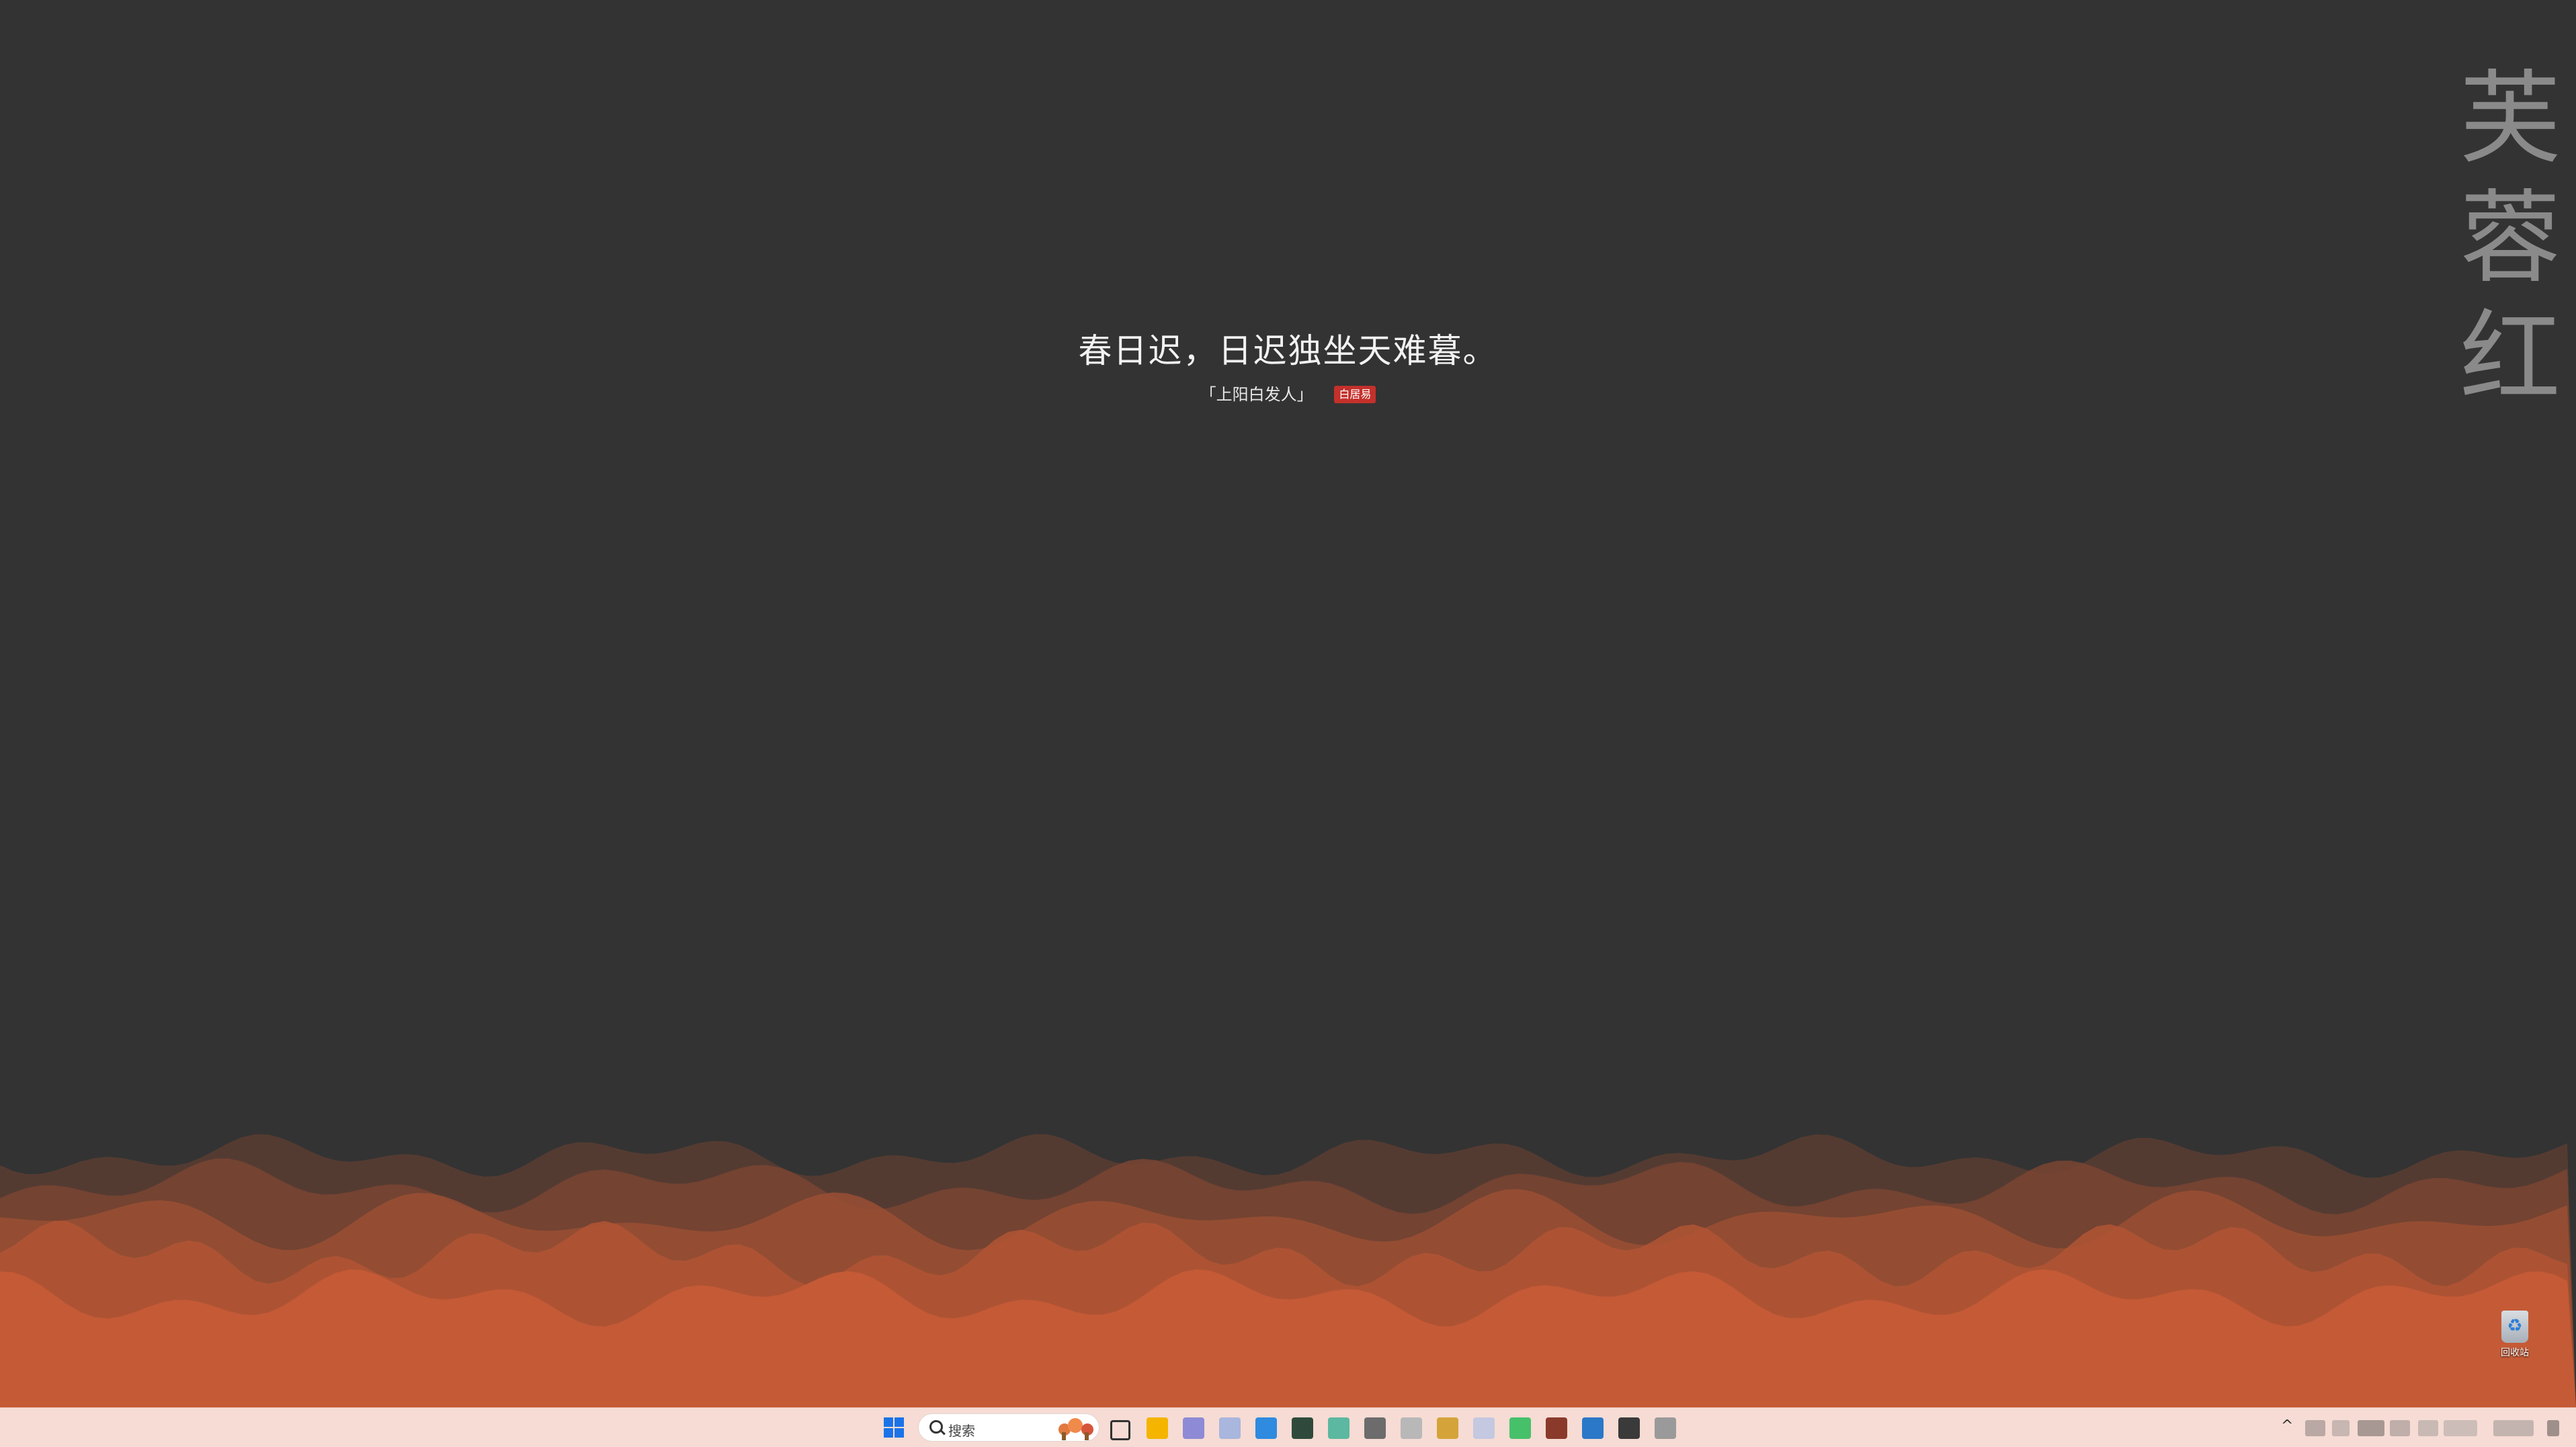 The width and height of the screenshot is (2576, 1447). I want to click on search-highlight-icon, so click(1075, 1429).